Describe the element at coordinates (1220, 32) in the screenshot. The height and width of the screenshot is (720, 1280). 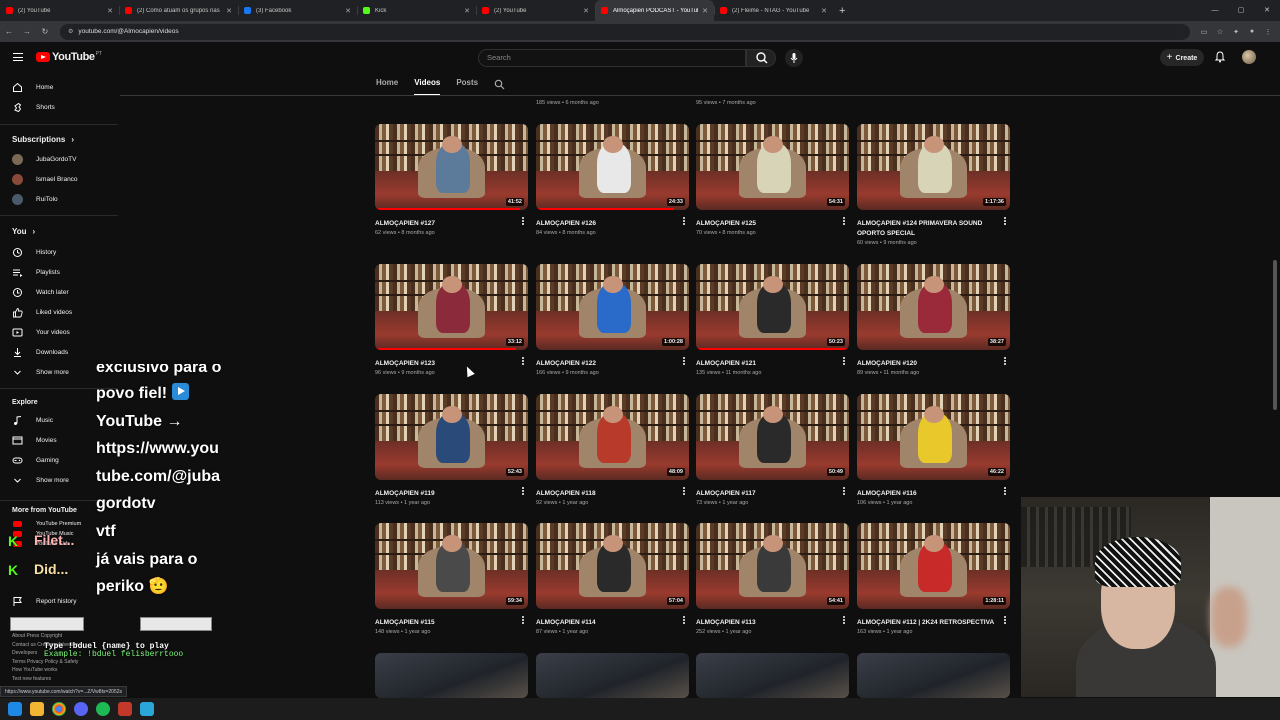
I see `bookmark-star-icon: ☆` at that location.